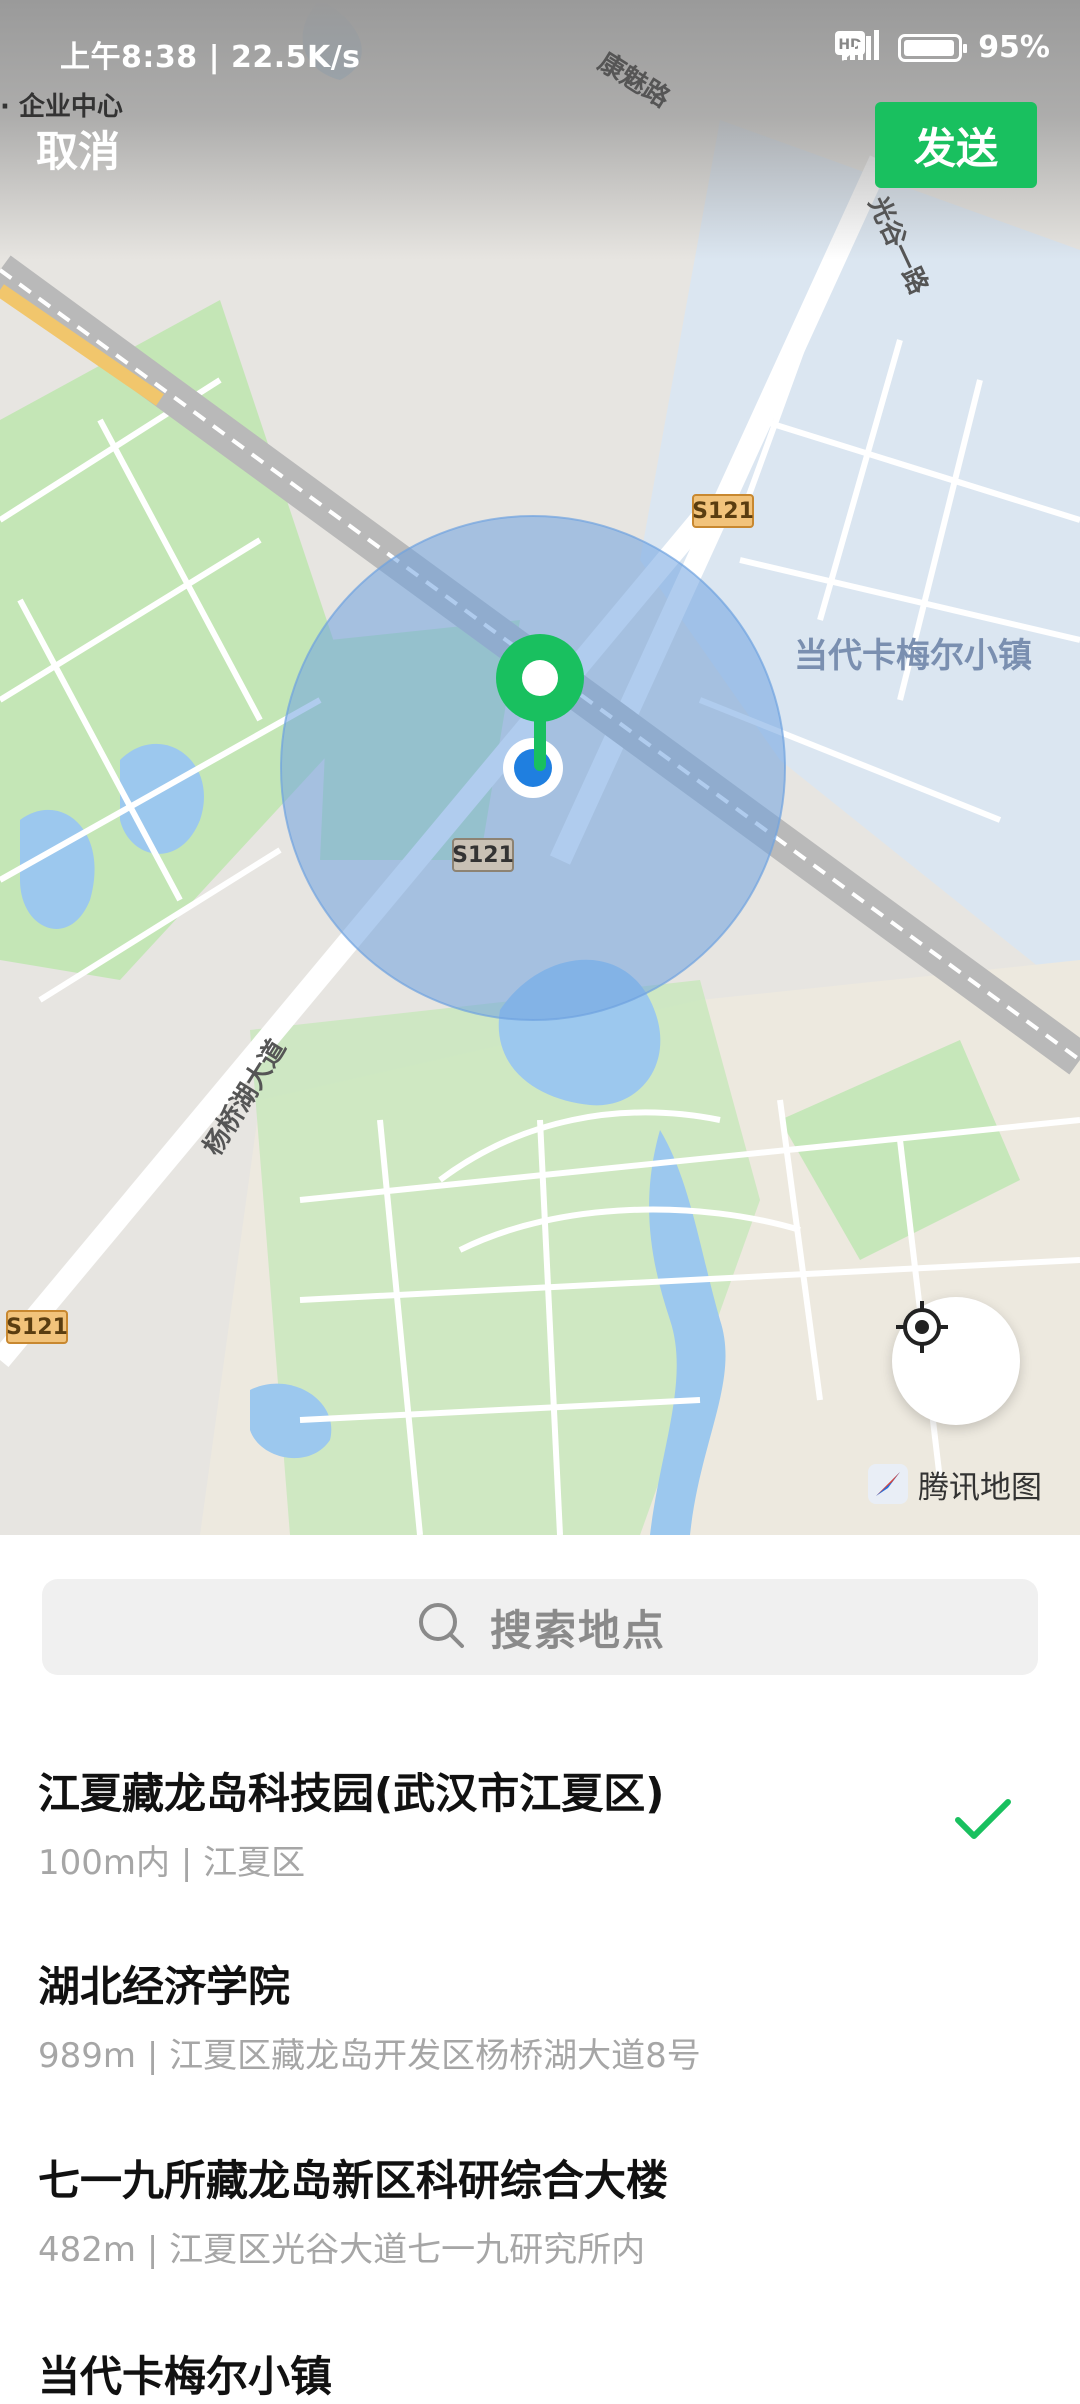 The image size is (1080, 2404). I want to click on location-name: 七一九所藏龙岛新区科研综合大楼, so click(353, 2180).